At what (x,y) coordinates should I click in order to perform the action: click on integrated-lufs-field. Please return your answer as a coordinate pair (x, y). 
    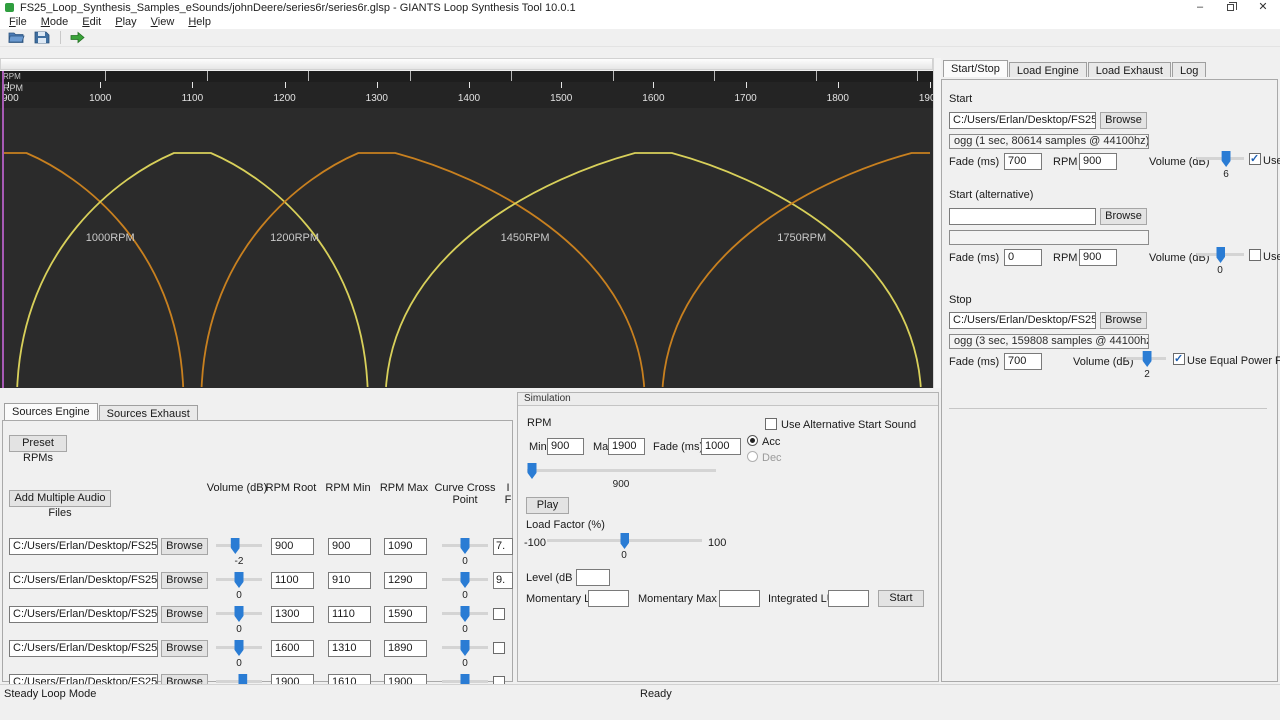
    Looking at the image, I should click on (848, 598).